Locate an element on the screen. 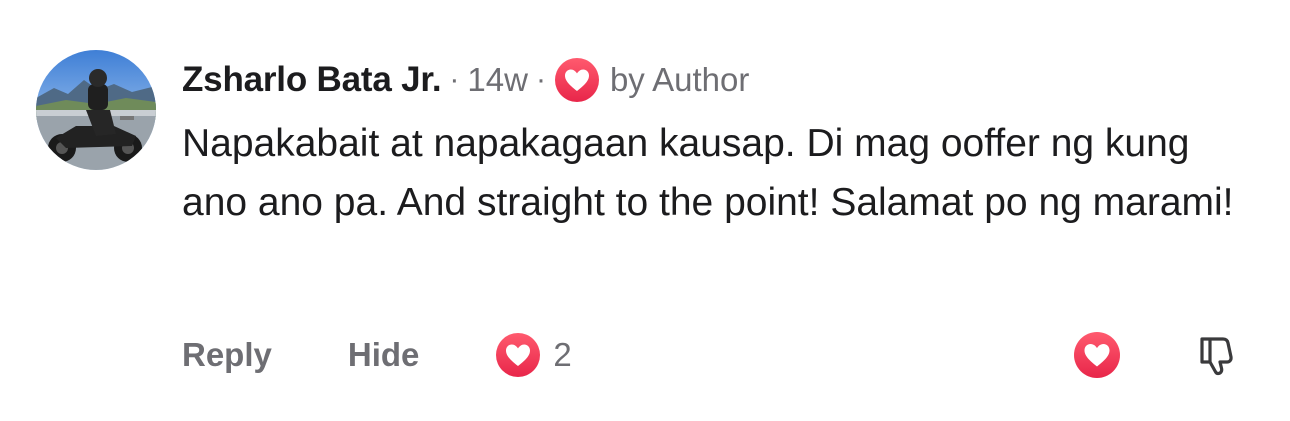  by-author-label: by Author is located at coordinates (679, 79).